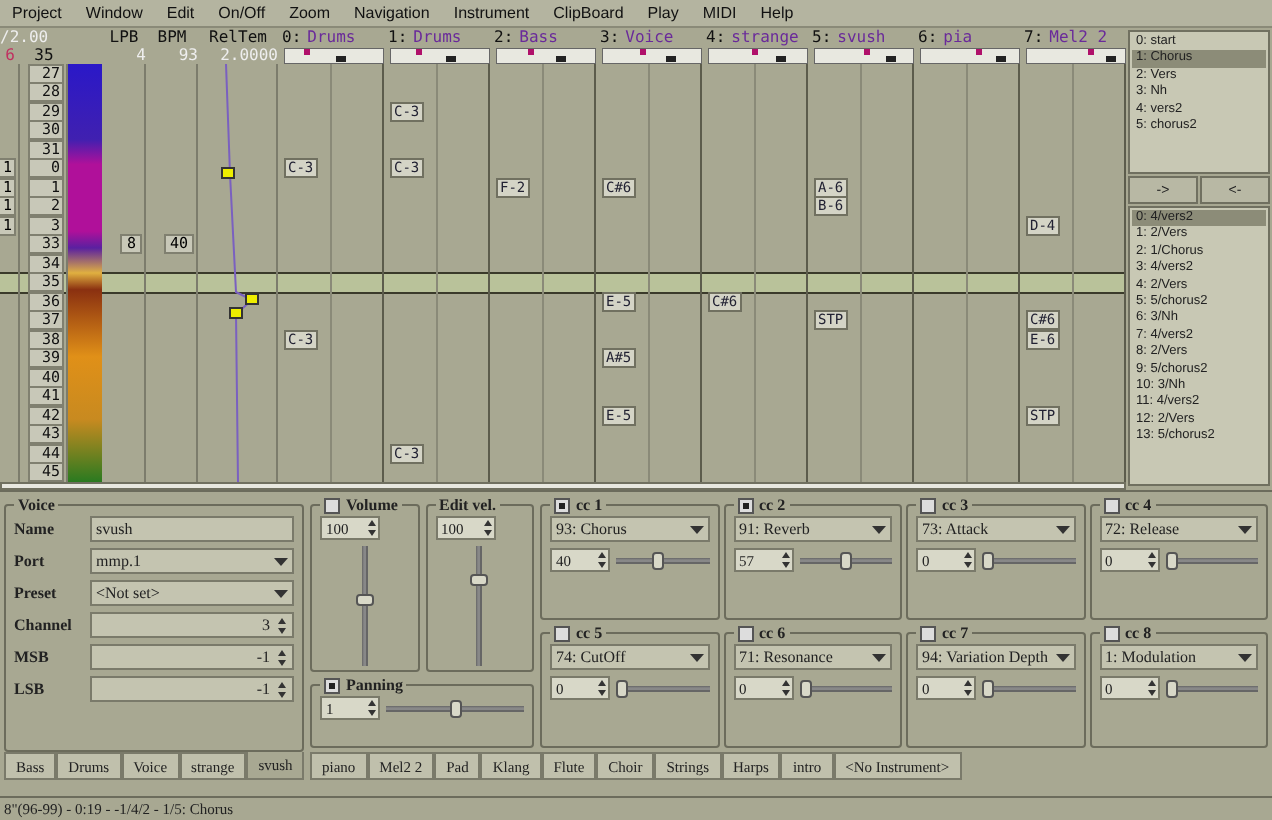 This screenshot has width=1272, height=820. Describe the element at coordinates (292, 37) in the screenshot. I see `track-number: 0:` at that location.